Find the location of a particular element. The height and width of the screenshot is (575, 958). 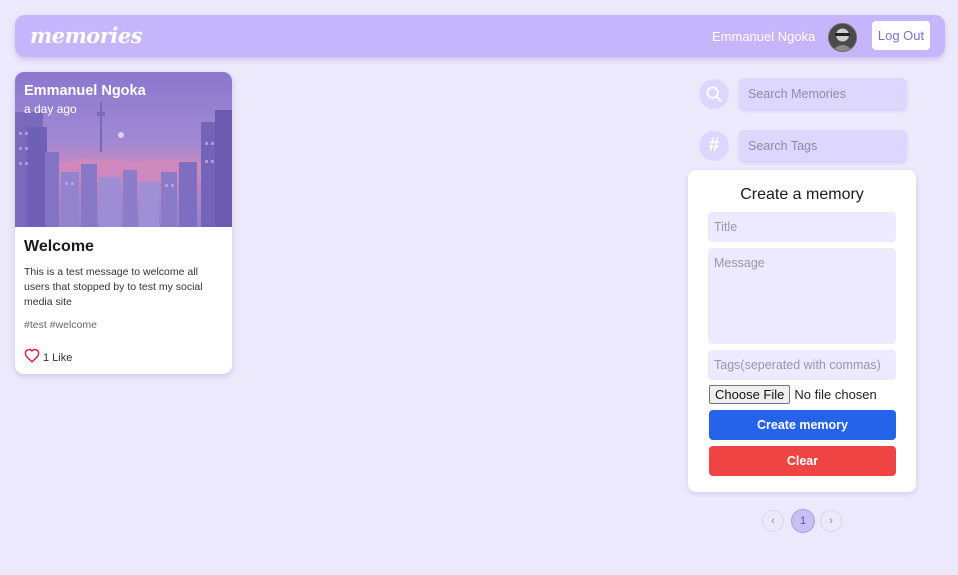

app-logo: memories is located at coordinates (86, 35).